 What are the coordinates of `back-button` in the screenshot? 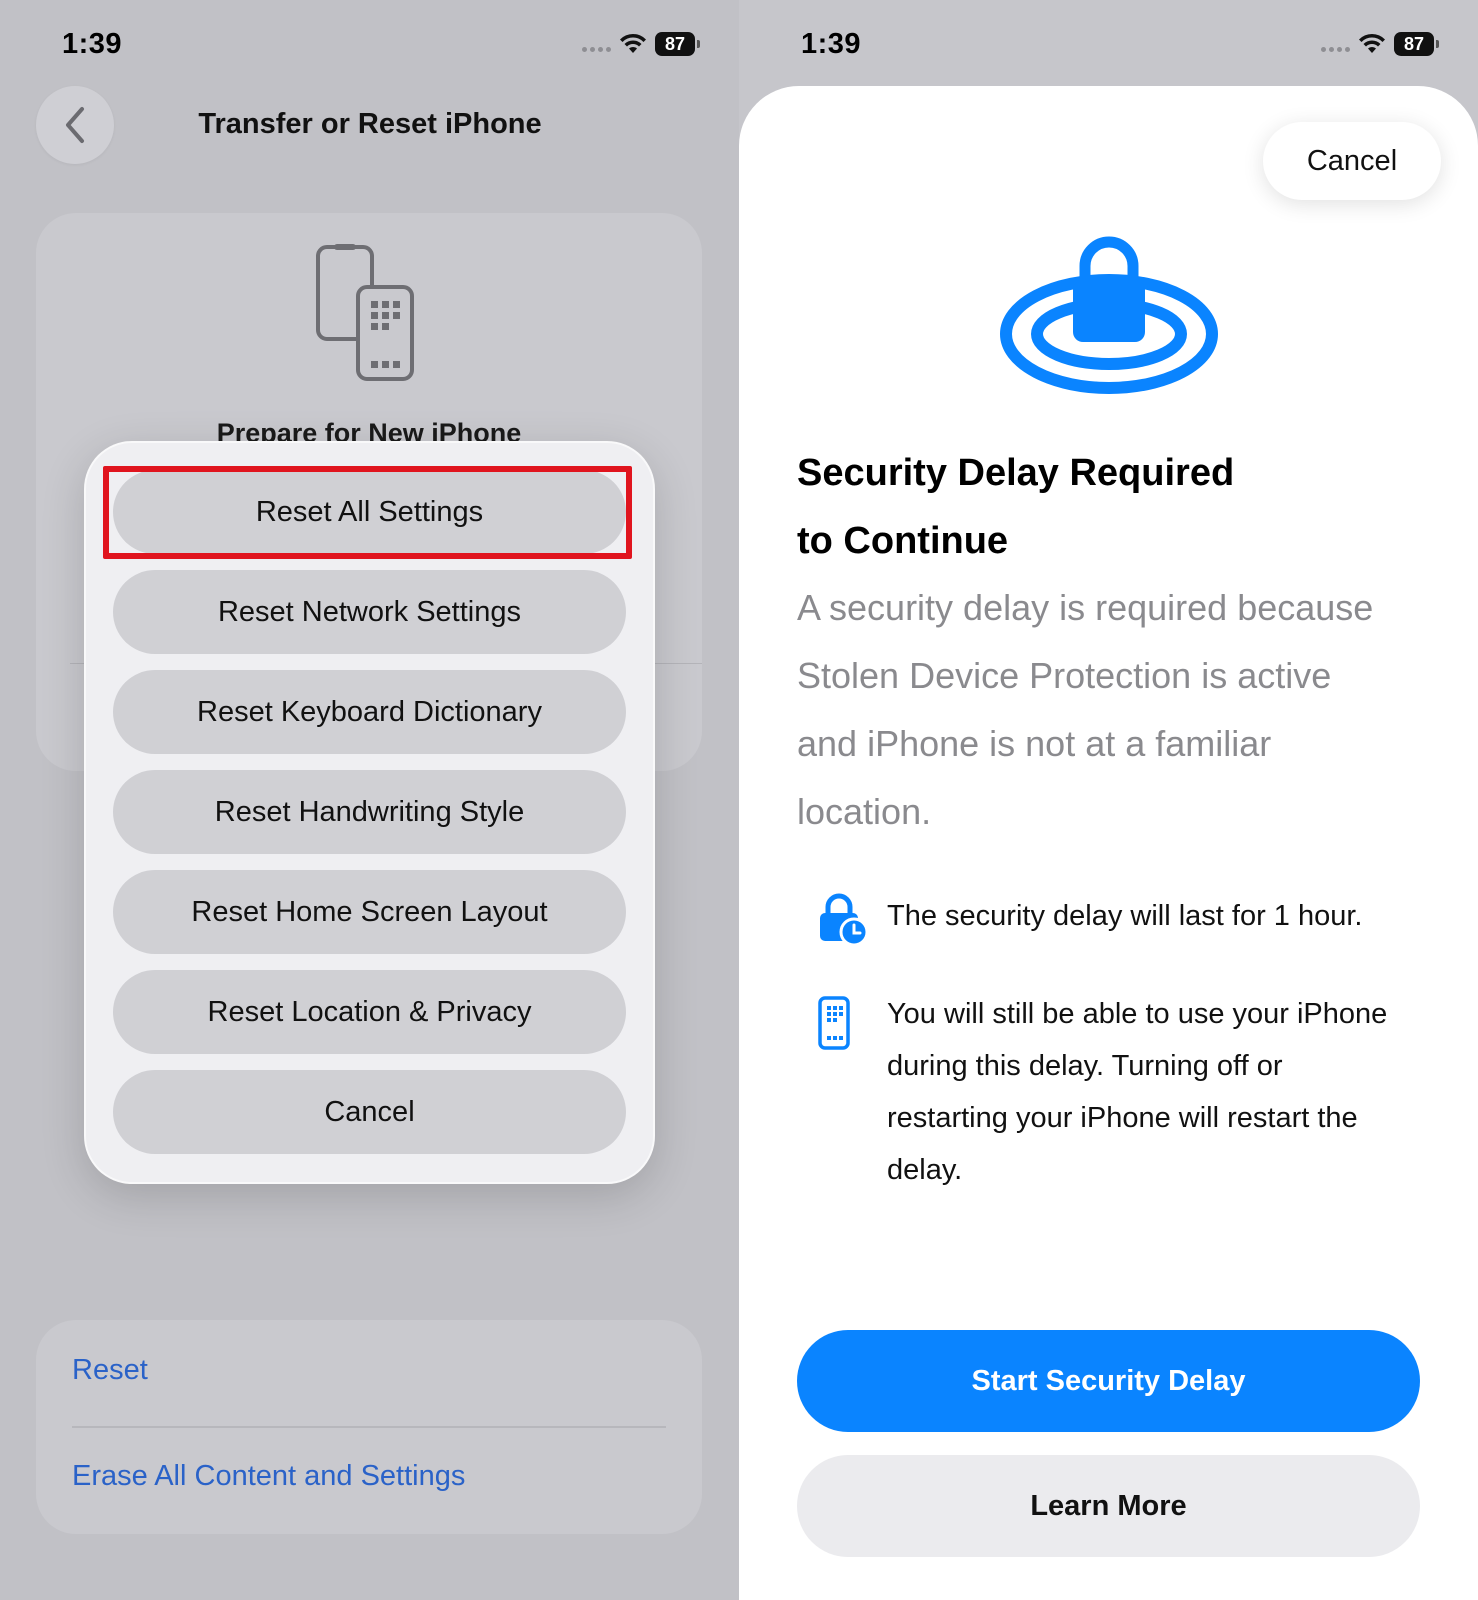 It's located at (75, 125).